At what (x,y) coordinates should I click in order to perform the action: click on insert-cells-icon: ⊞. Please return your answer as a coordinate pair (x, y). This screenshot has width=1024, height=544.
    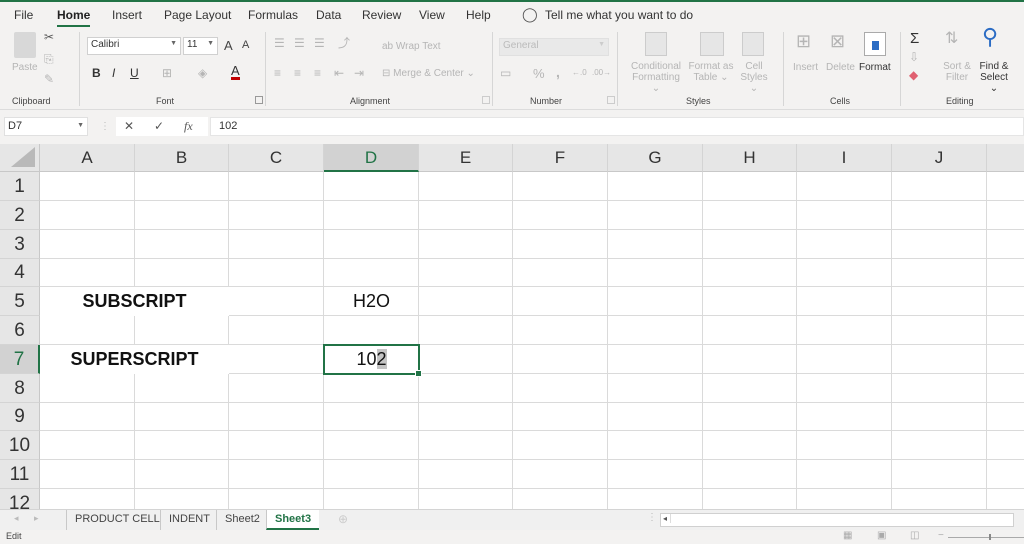
    Looking at the image, I should click on (803, 41).